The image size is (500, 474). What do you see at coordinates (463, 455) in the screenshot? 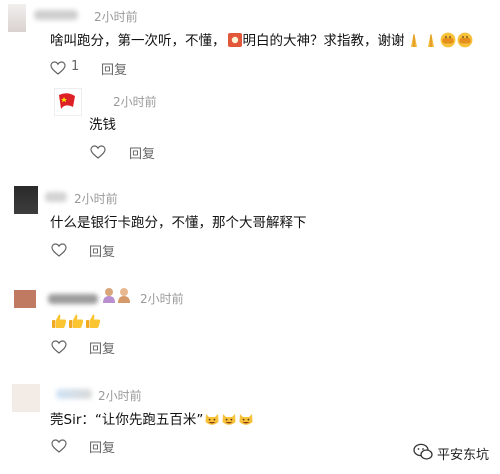
I see `watermark-text: 平安东坑` at bounding box center [463, 455].